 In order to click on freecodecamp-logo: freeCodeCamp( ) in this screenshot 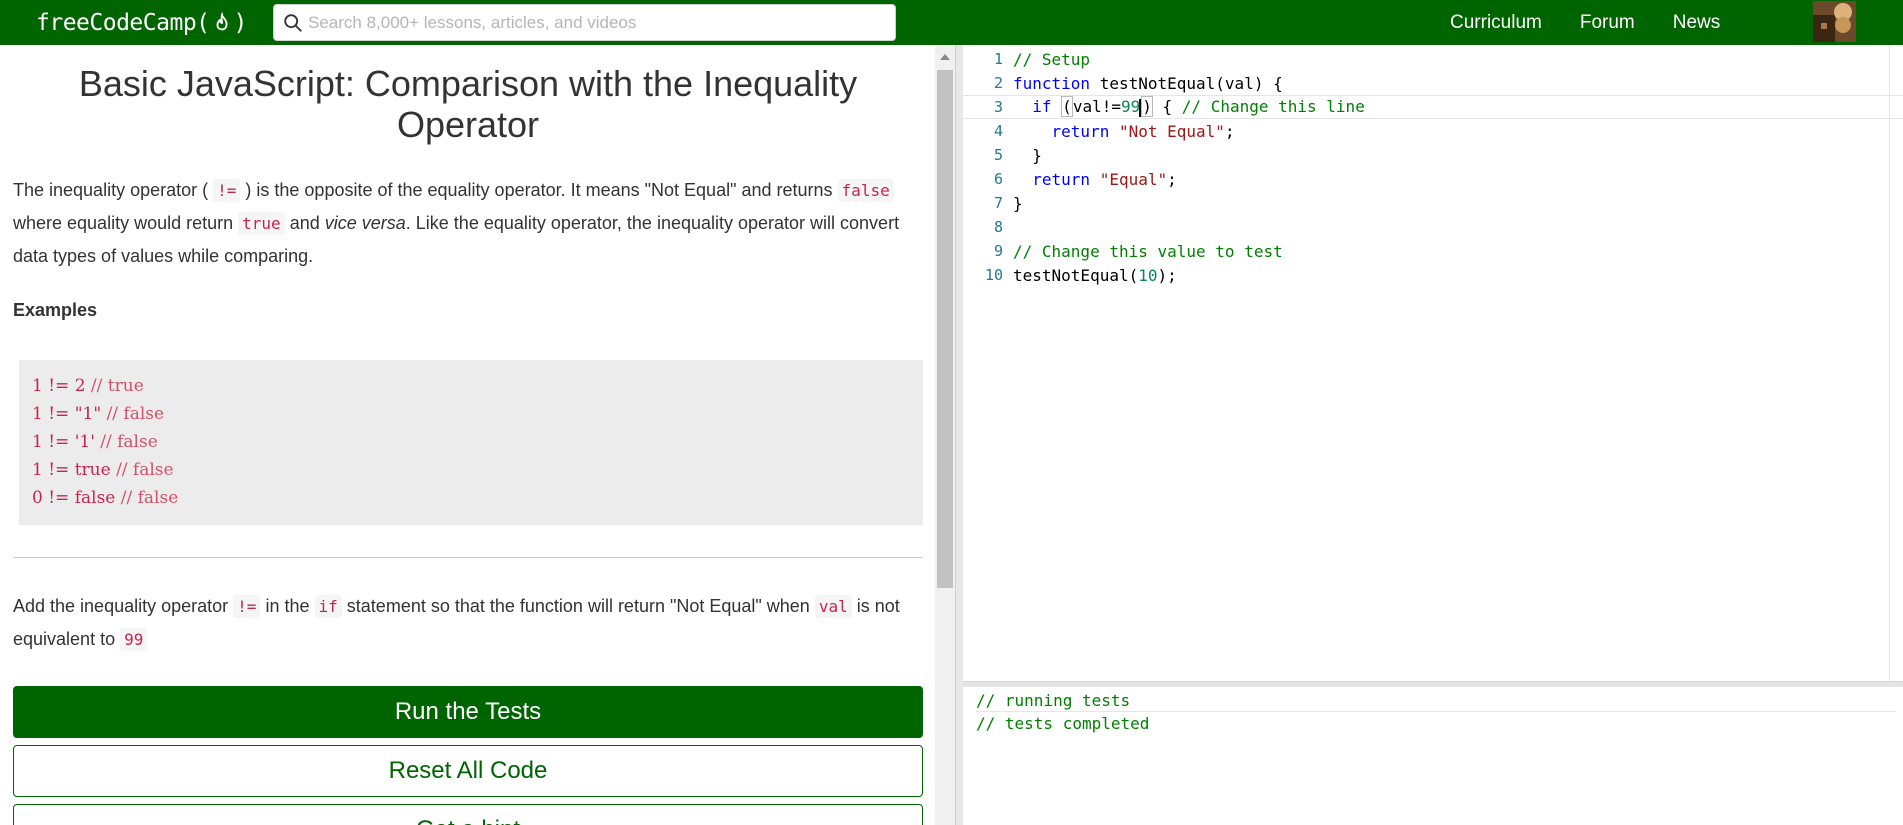, I will do `click(141, 22)`.